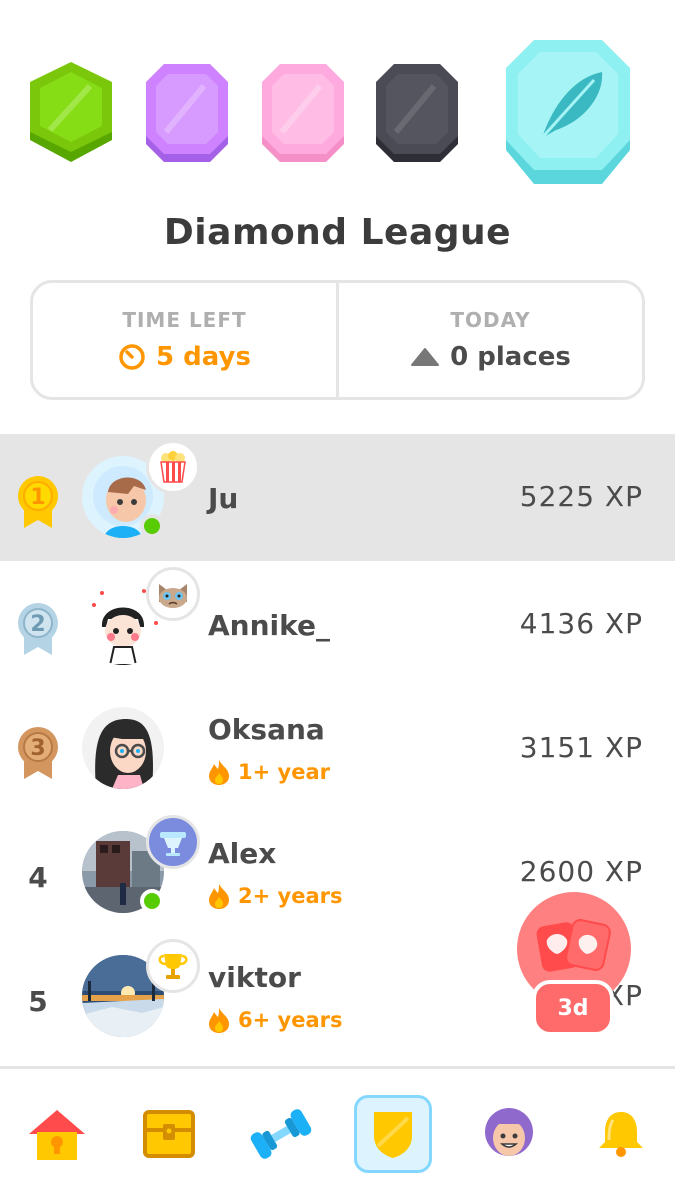 The width and height of the screenshot is (675, 1200). Describe the element at coordinates (223, 498) in the screenshot. I see `user-name: Ju` at that location.